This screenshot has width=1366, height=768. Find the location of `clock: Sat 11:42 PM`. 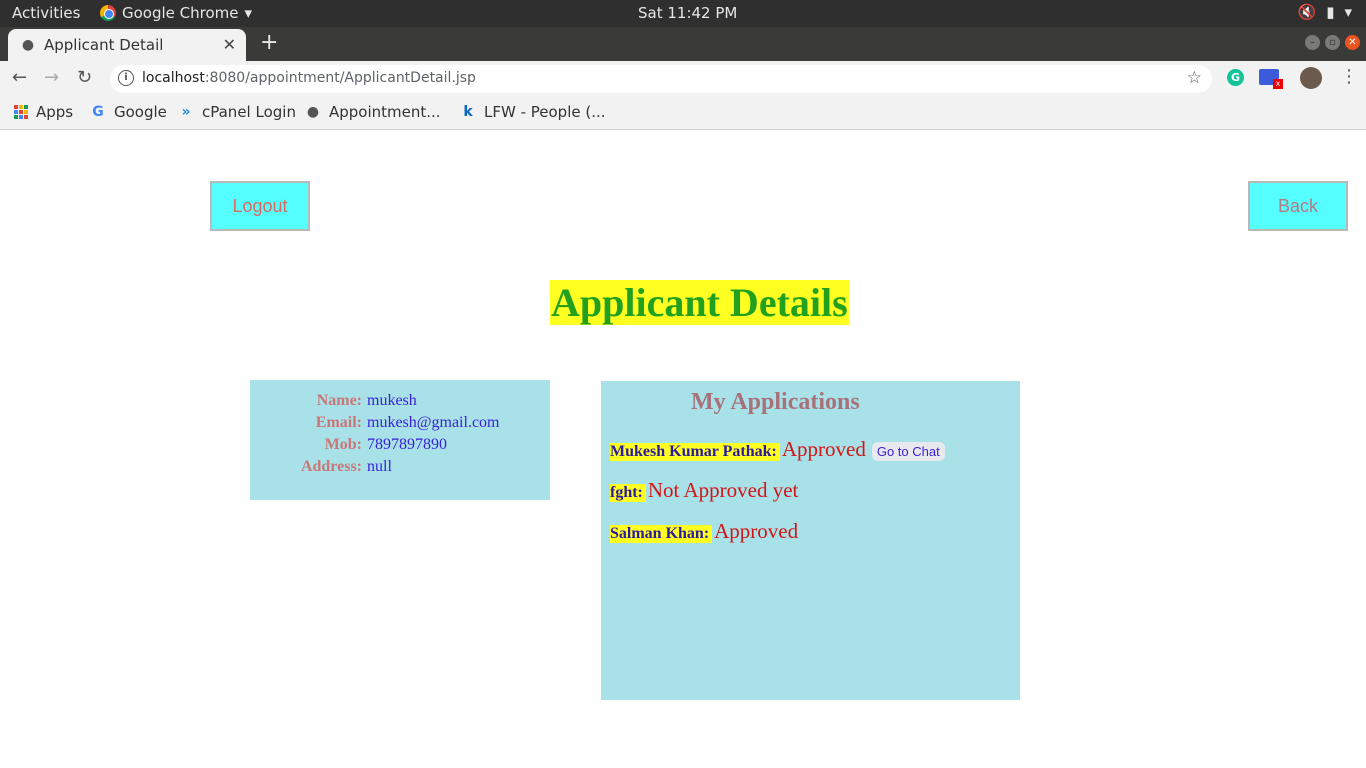

clock: Sat 11:42 PM is located at coordinates (687, 13).